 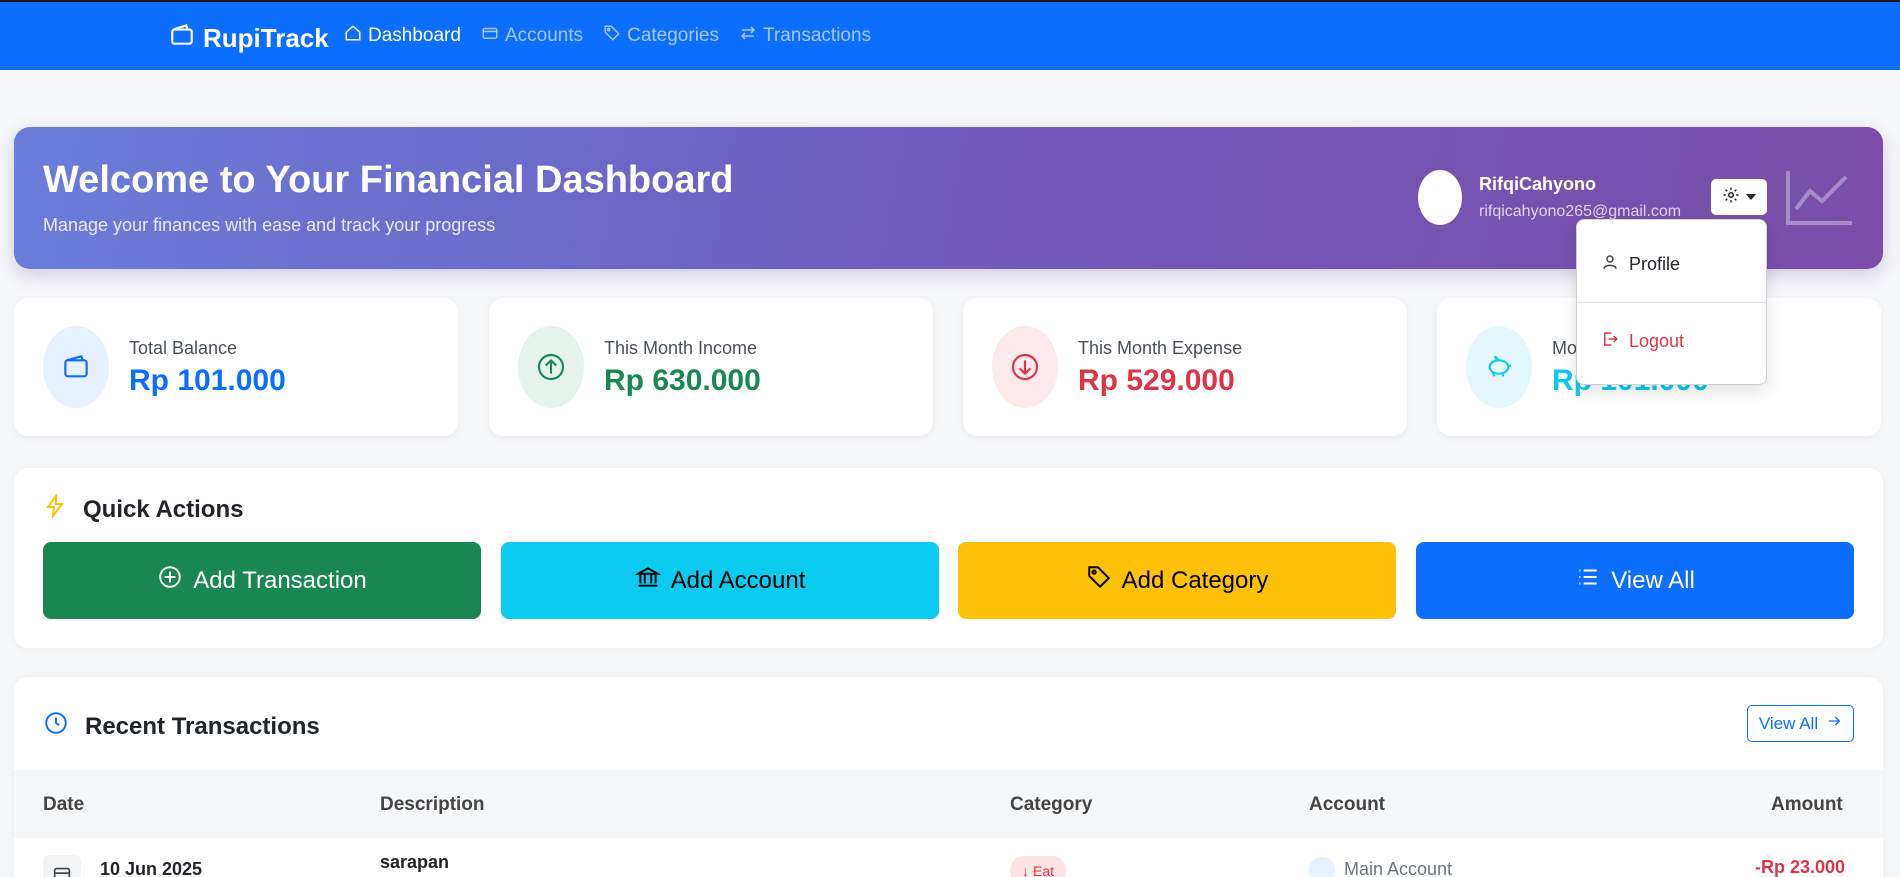 I want to click on arrow-down-circle-icon, so click(x=1025, y=367).